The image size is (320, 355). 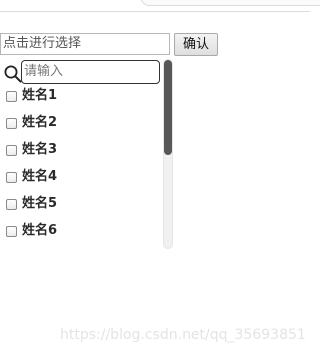 What do you see at coordinates (40, 203) in the screenshot?
I see `item-label: 姓名5` at bounding box center [40, 203].